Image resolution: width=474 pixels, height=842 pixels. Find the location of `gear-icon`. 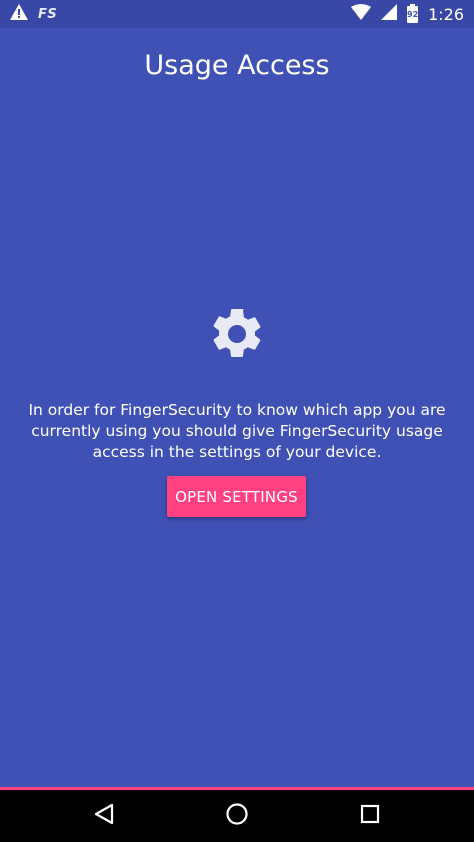

gear-icon is located at coordinates (237, 334).